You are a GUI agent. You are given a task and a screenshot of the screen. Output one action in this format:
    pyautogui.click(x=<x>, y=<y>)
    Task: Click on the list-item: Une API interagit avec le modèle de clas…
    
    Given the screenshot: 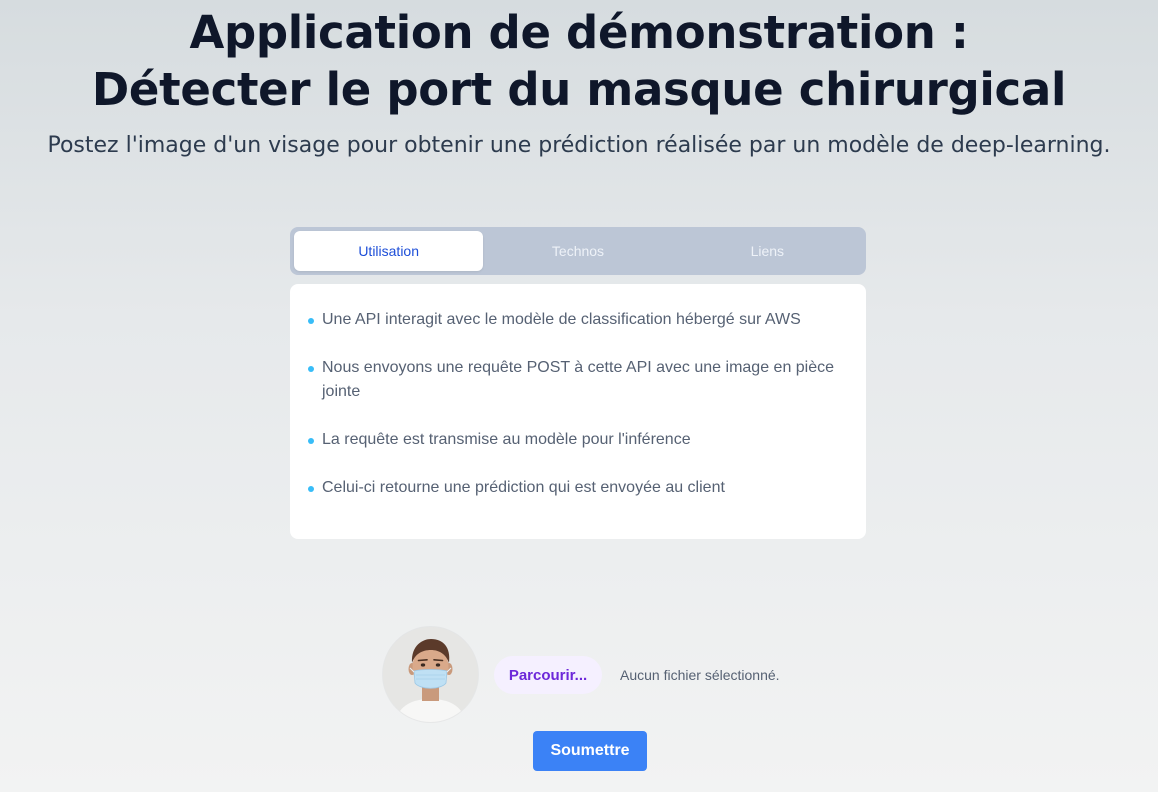 What is the action you would take?
    pyautogui.click(x=577, y=320)
    